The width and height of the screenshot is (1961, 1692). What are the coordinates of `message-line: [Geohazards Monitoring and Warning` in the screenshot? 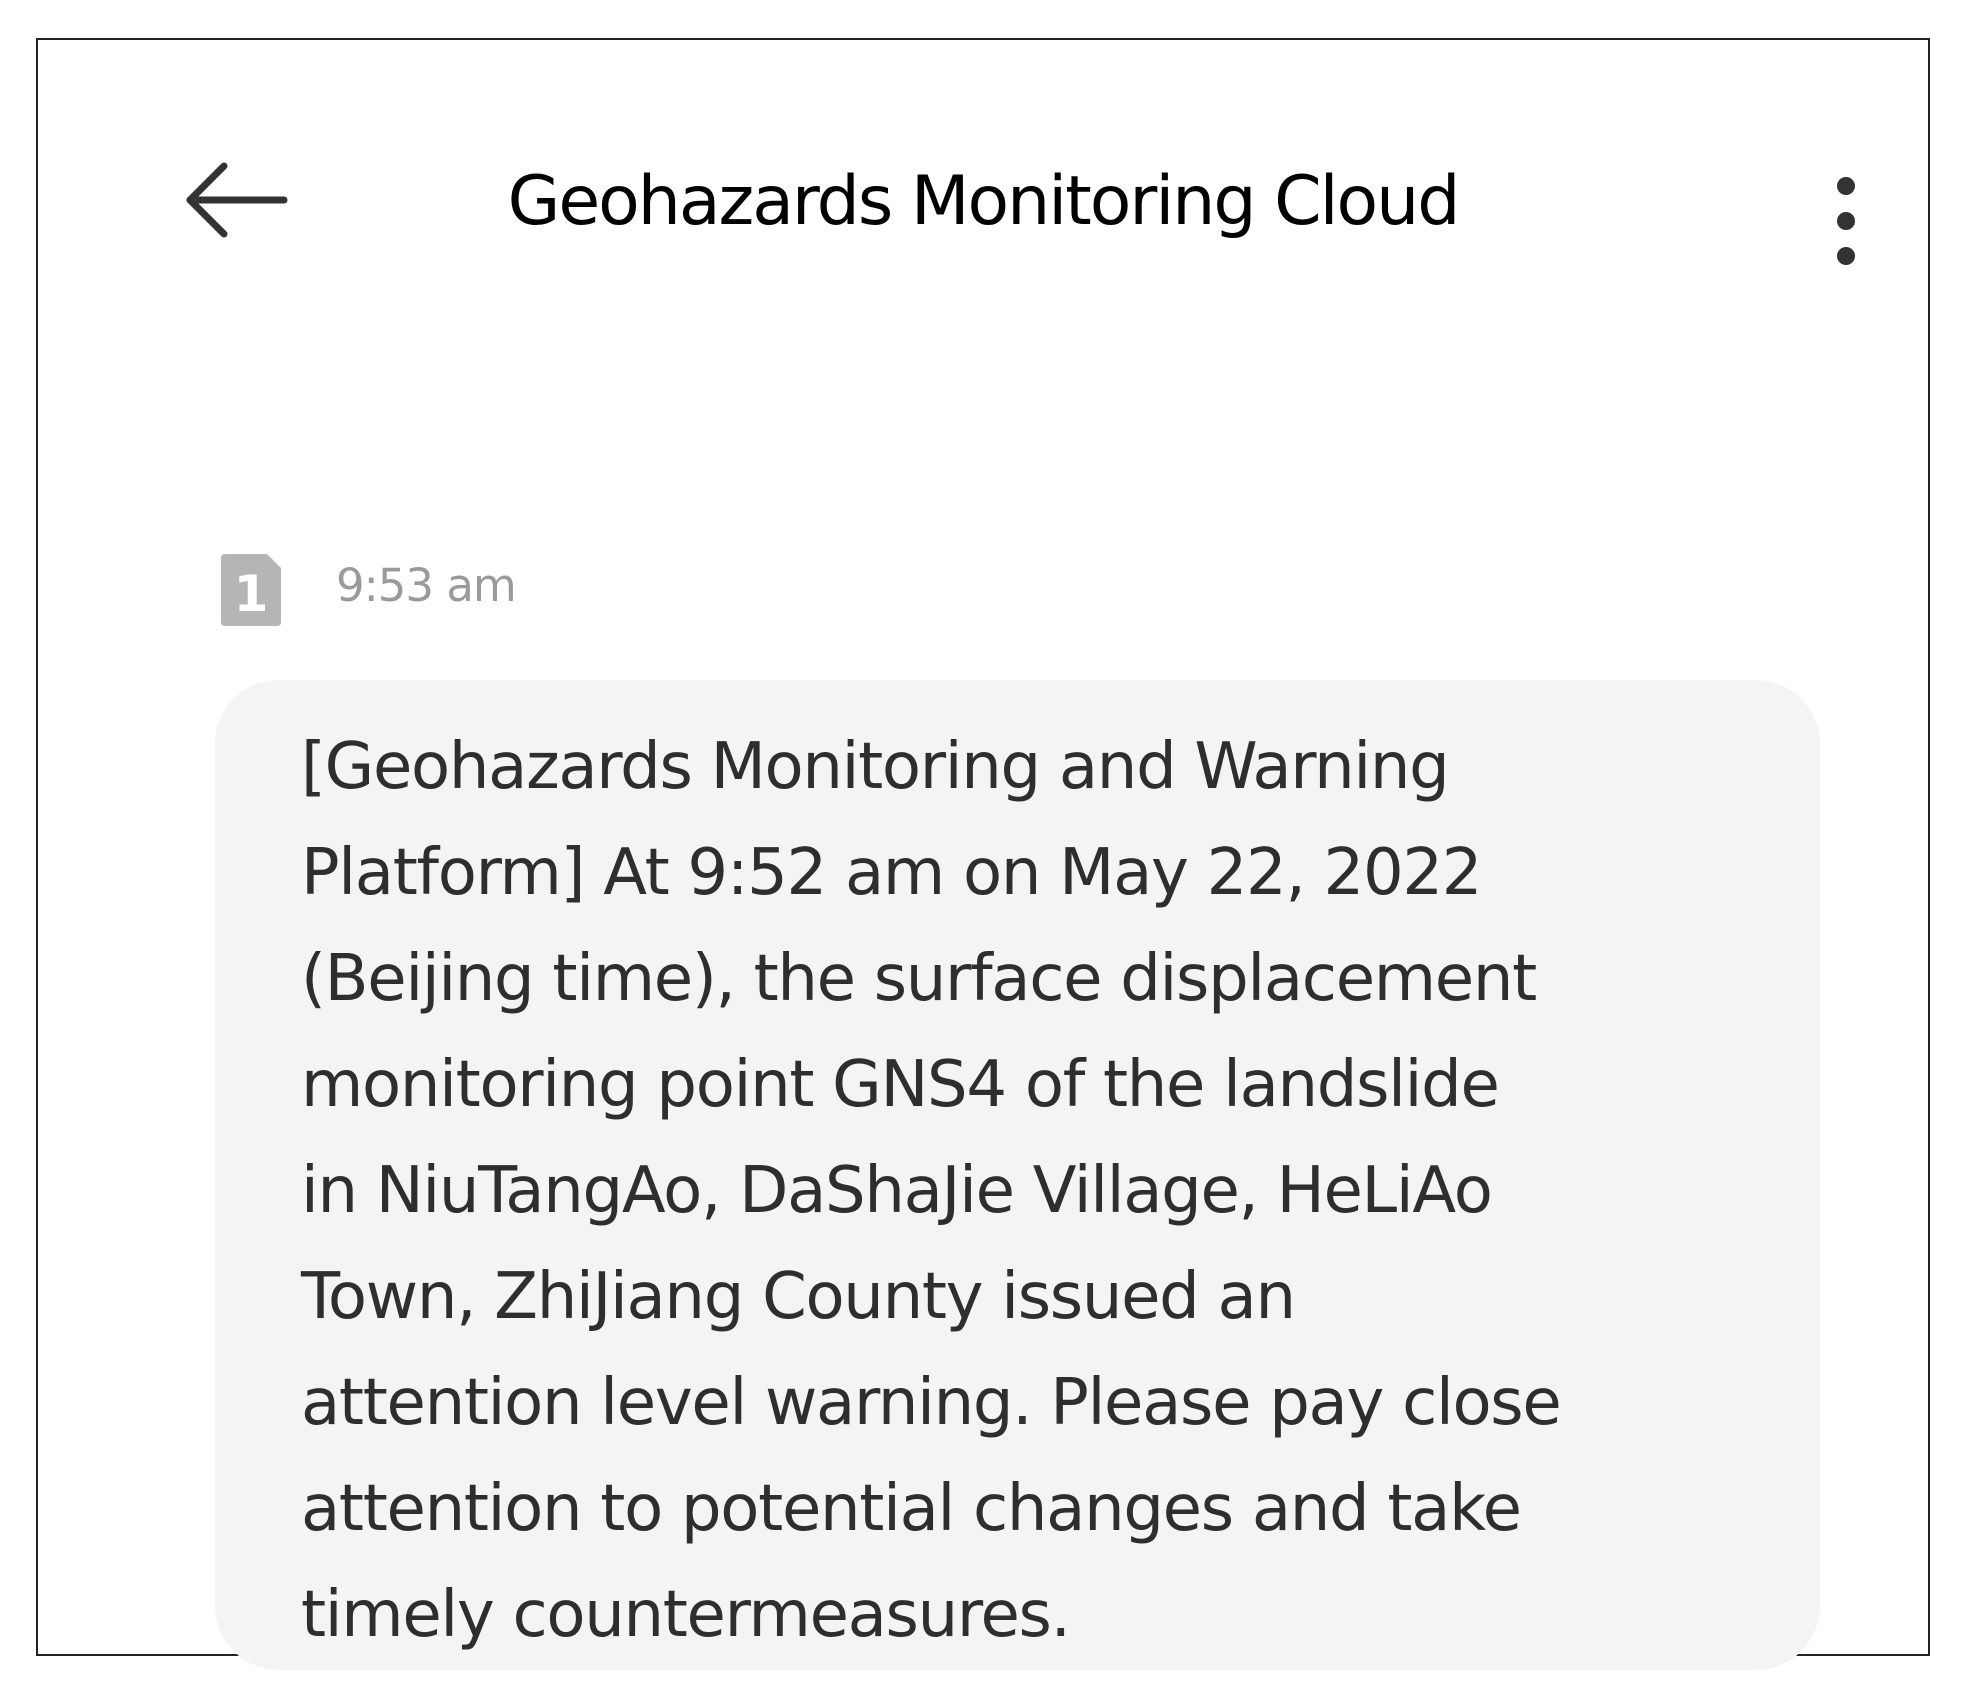 It's located at (875, 767).